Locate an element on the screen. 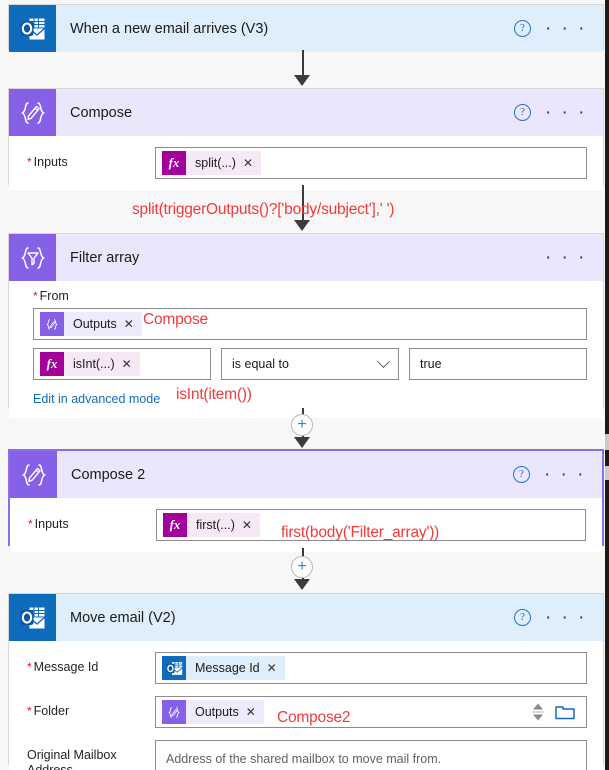 Image resolution: width=609 pixels, height=770 pixels. condition-row: fx isInt(...) ✕ is equal to true is located at coordinates (306, 365).